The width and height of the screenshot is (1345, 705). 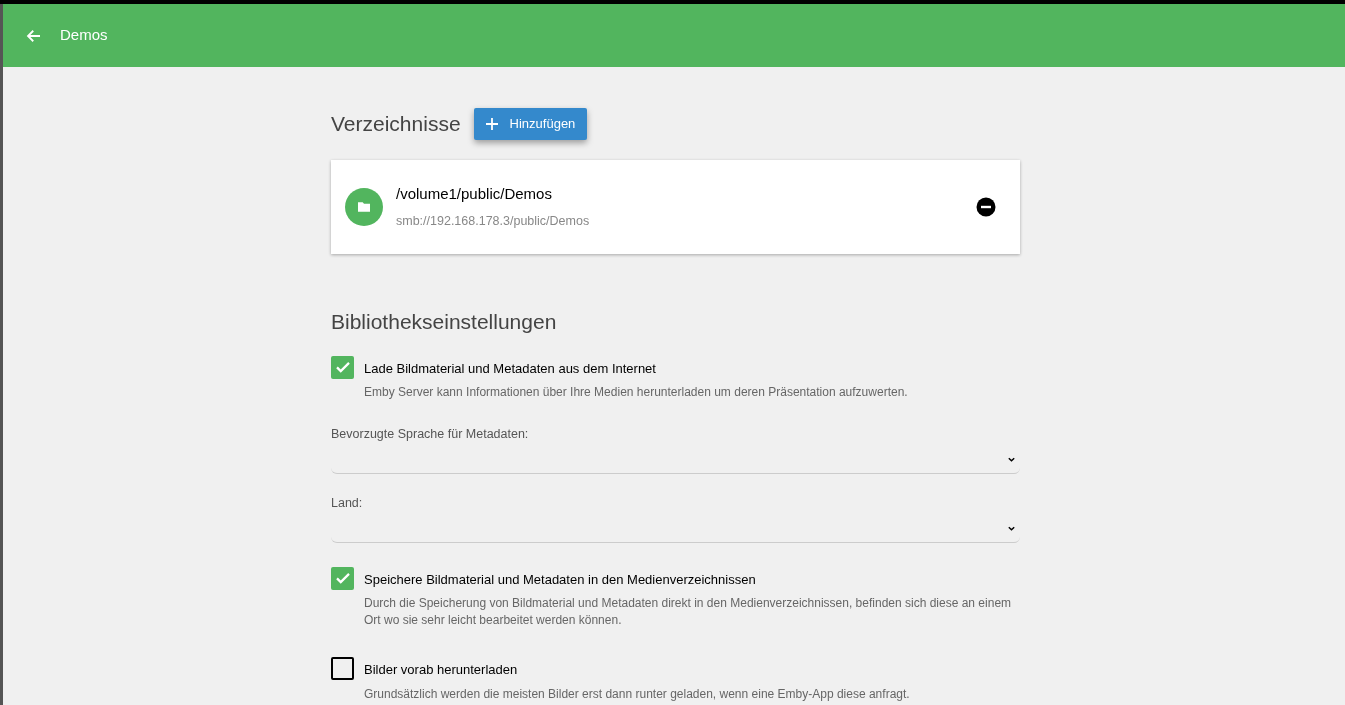 What do you see at coordinates (493, 221) in the screenshot?
I see `network-path: smb://192.168.178.3/public/Demos` at bounding box center [493, 221].